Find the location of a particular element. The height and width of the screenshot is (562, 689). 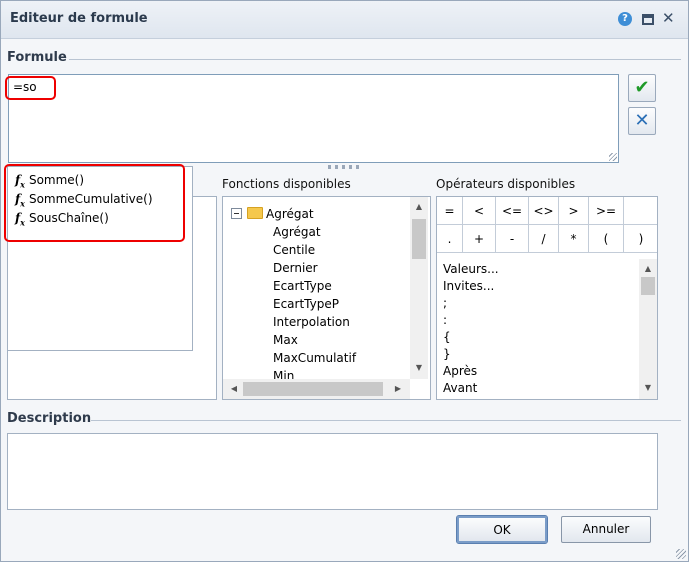

folder-icon is located at coordinates (255, 213).